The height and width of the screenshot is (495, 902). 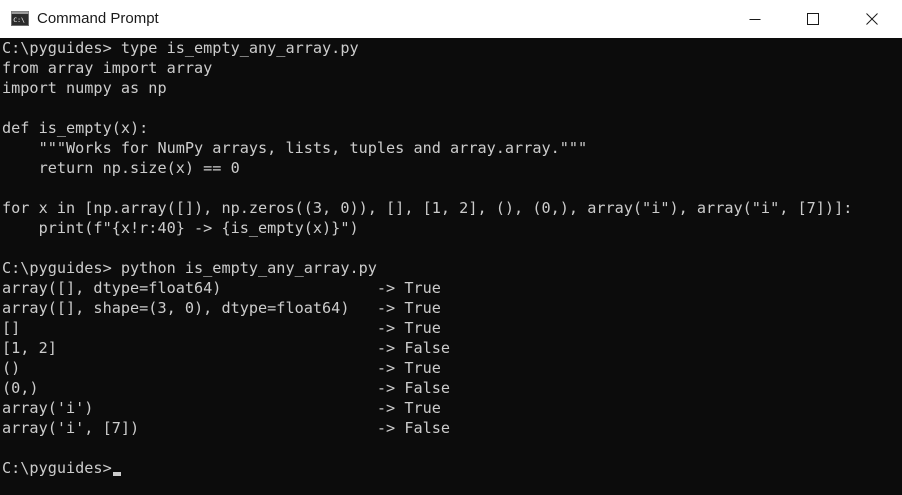 What do you see at coordinates (107, 68) in the screenshot?
I see `terminal-line: from array import array` at bounding box center [107, 68].